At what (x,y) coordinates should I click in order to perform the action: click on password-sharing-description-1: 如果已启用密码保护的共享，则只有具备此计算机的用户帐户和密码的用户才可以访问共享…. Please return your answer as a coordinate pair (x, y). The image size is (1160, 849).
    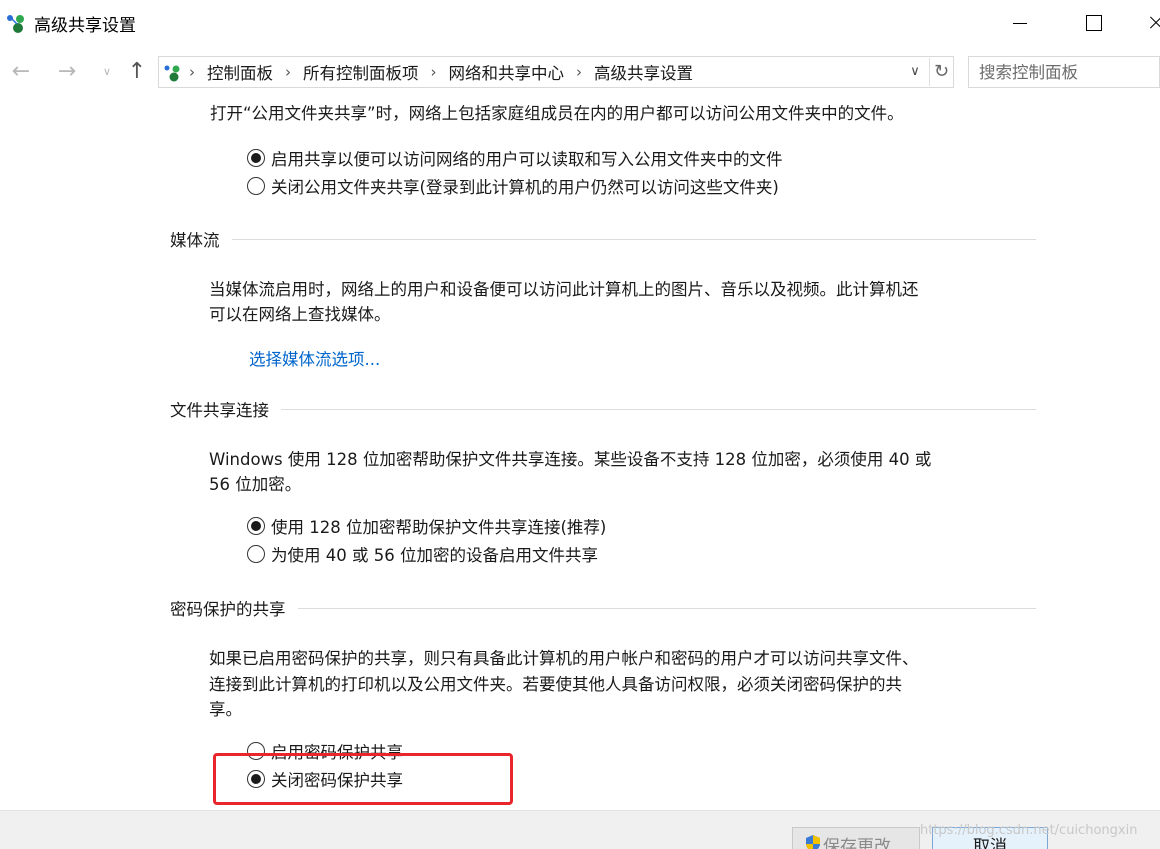
    Looking at the image, I should click on (564, 658).